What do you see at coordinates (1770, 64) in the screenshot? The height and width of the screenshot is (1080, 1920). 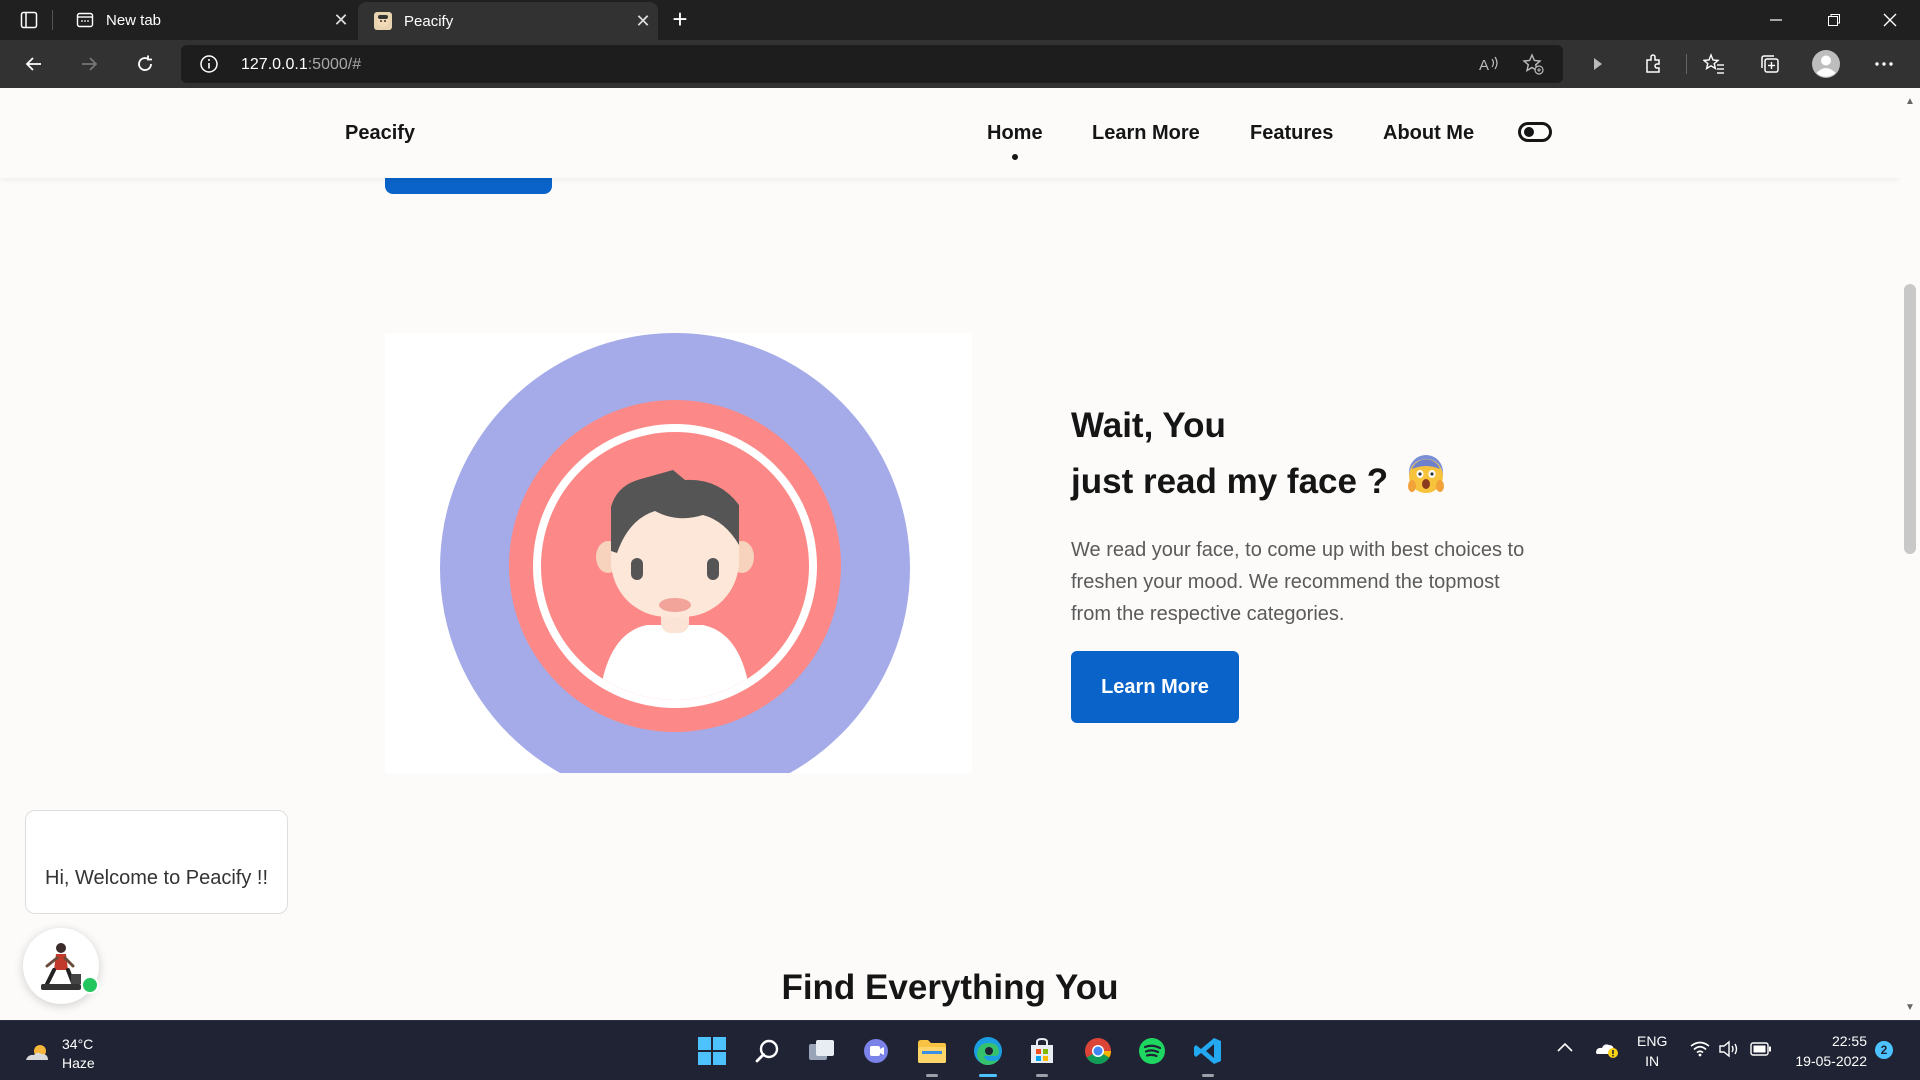 I see `collections-icon` at bounding box center [1770, 64].